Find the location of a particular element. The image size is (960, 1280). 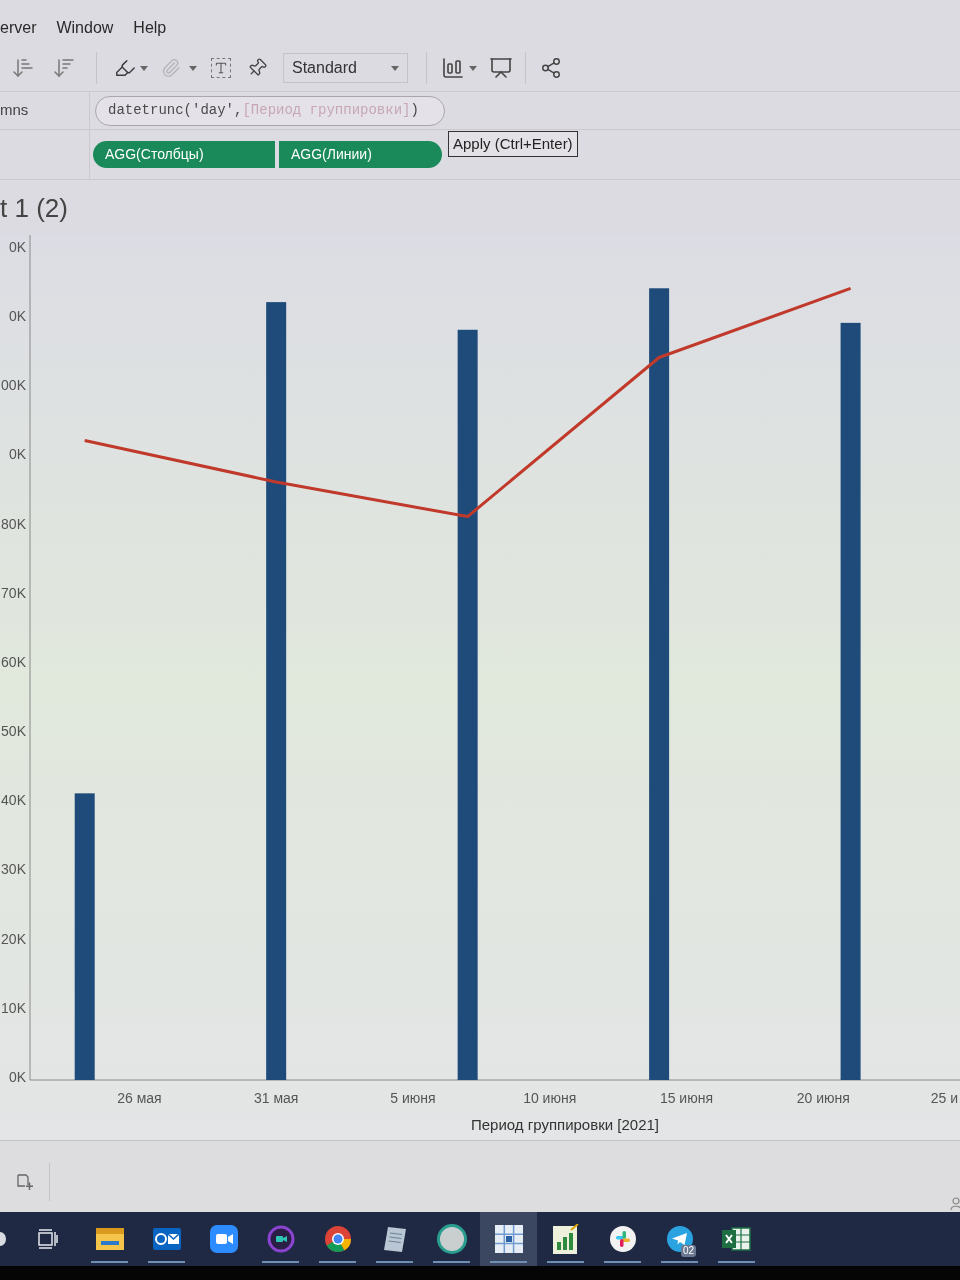

measure-pill: AGG(Линии) is located at coordinates (360, 154).